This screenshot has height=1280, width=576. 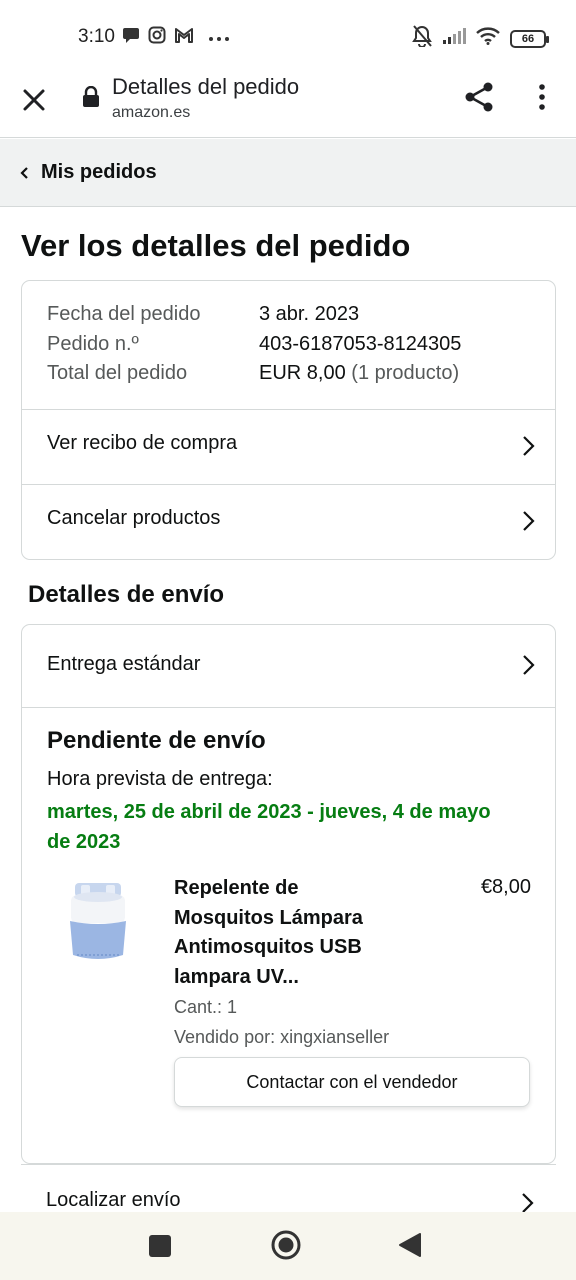 I want to click on delivery-method-label: Entrega estándar, so click(x=124, y=664).